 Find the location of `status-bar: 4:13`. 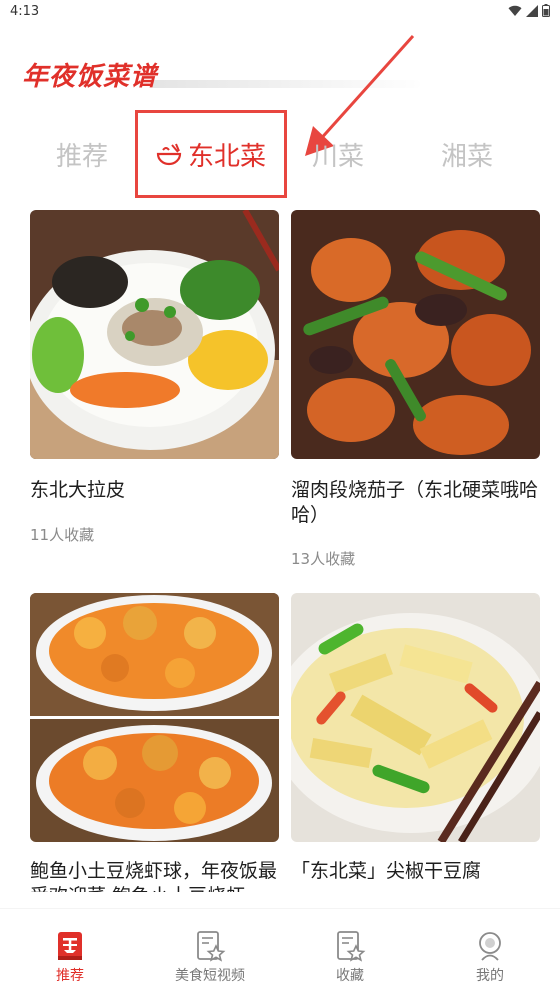

status-bar: 4:13 is located at coordinates (280, 13).